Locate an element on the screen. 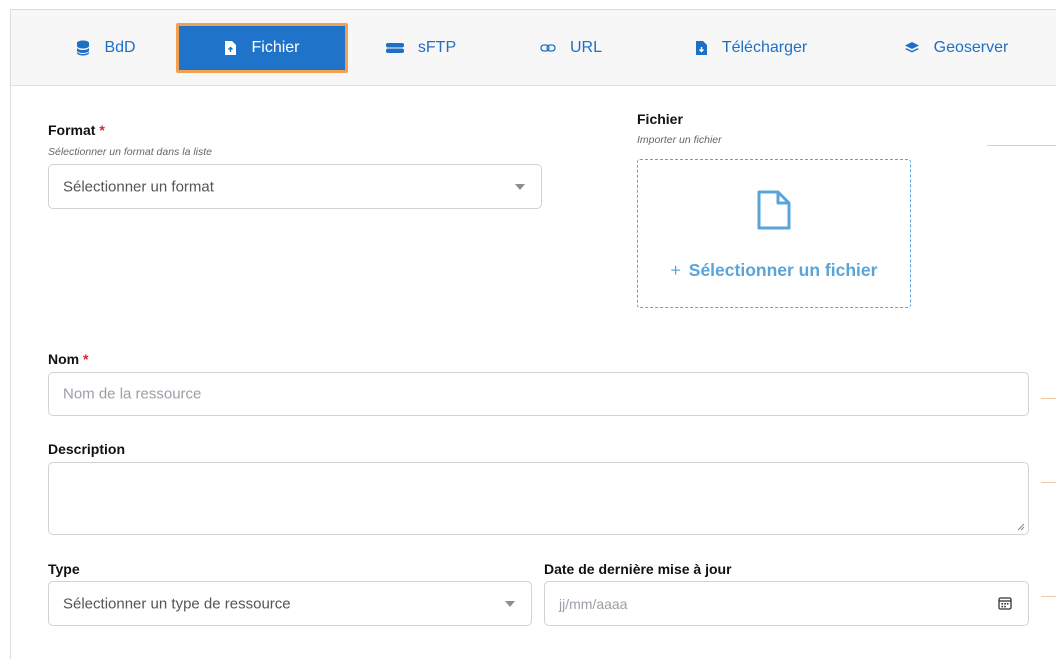  file-dropzone: + Sélectionner un fichier is located at coordinates (774, 233).